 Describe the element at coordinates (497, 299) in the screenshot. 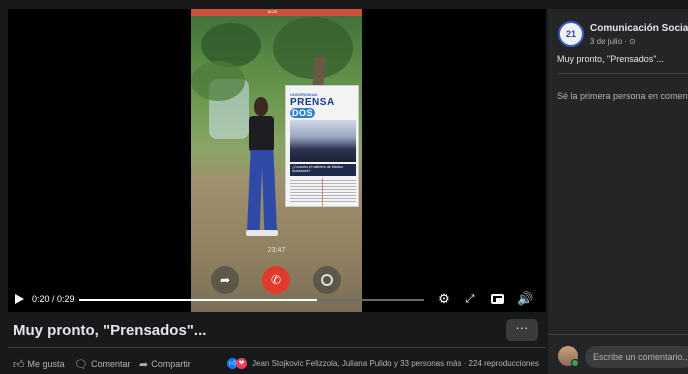

I see `picture-in-picture-icon` at that location.